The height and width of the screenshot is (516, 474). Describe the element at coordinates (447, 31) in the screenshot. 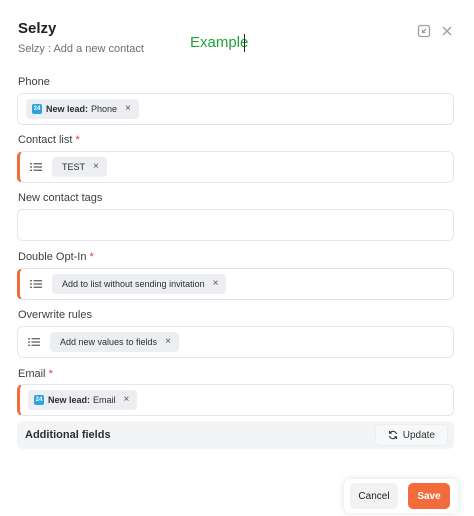

I see `close-icon` at that location.